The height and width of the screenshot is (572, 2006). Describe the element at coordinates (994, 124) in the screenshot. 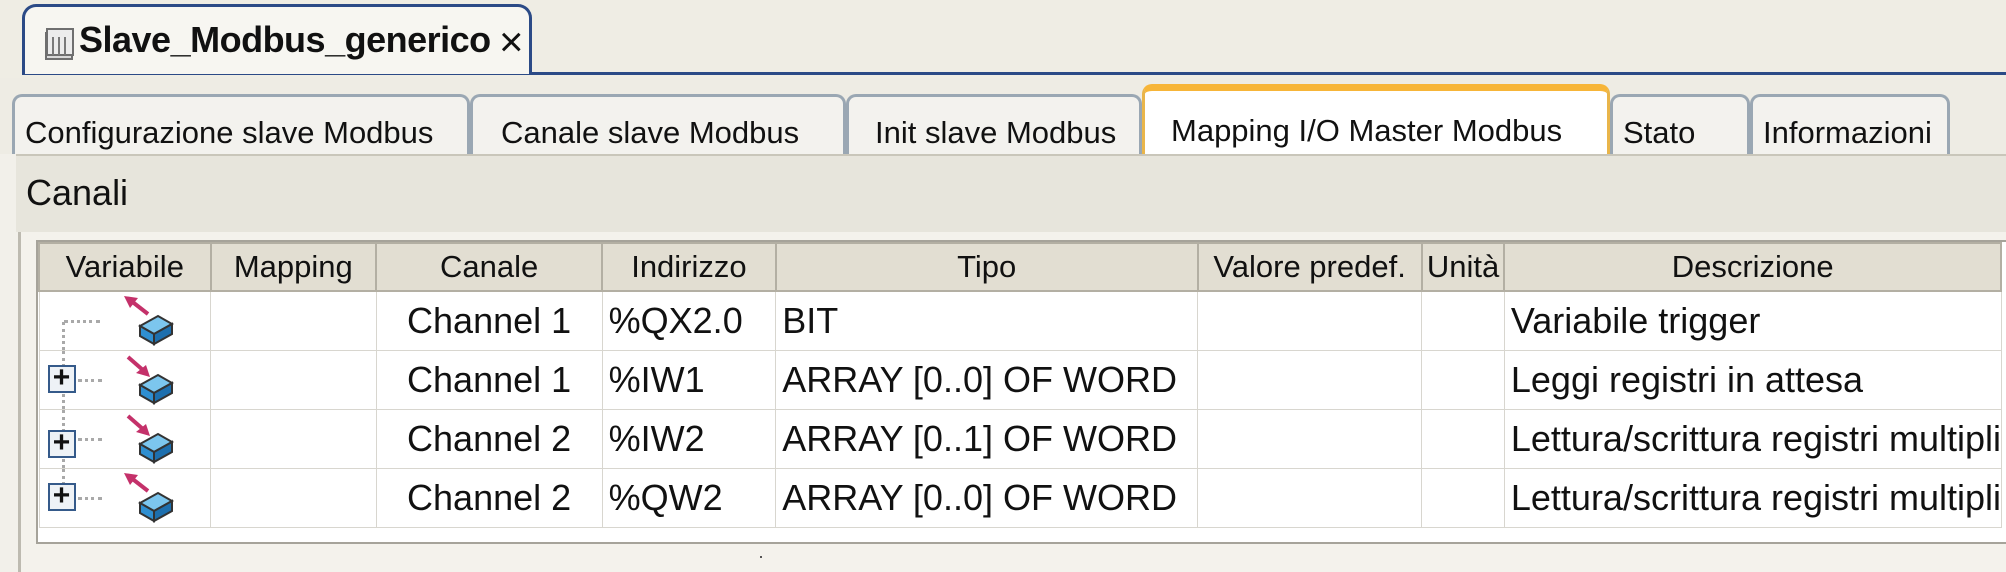

I see `tab-init-slave: Init slave Modbus` at that location.